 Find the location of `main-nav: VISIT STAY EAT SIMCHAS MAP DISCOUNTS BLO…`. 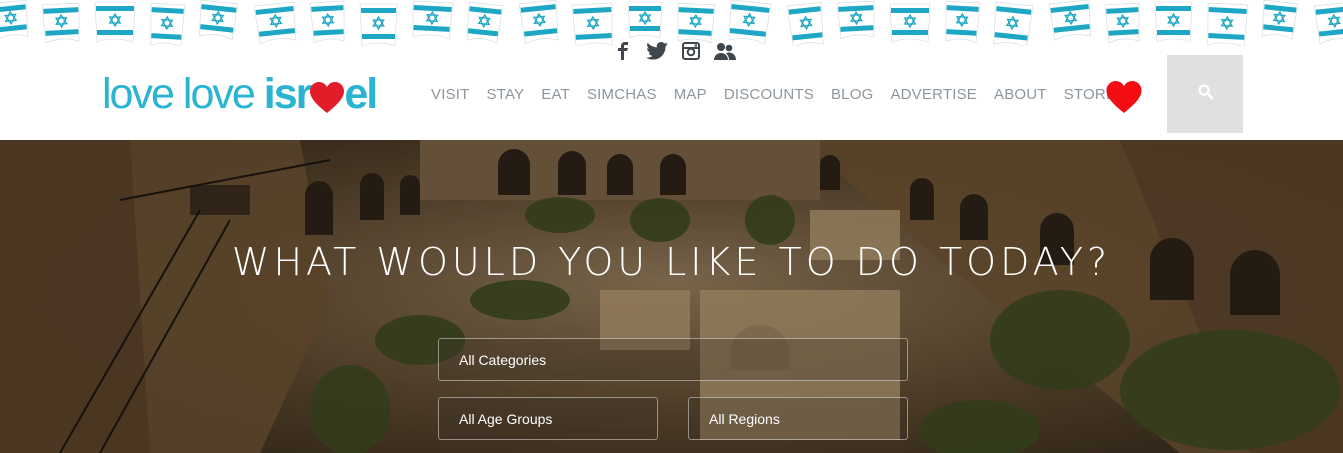

main-nav: VISIT STAY EAT SIMCHAS MAP DISCOUNTS BLO… is located at coordinates (786, 97).